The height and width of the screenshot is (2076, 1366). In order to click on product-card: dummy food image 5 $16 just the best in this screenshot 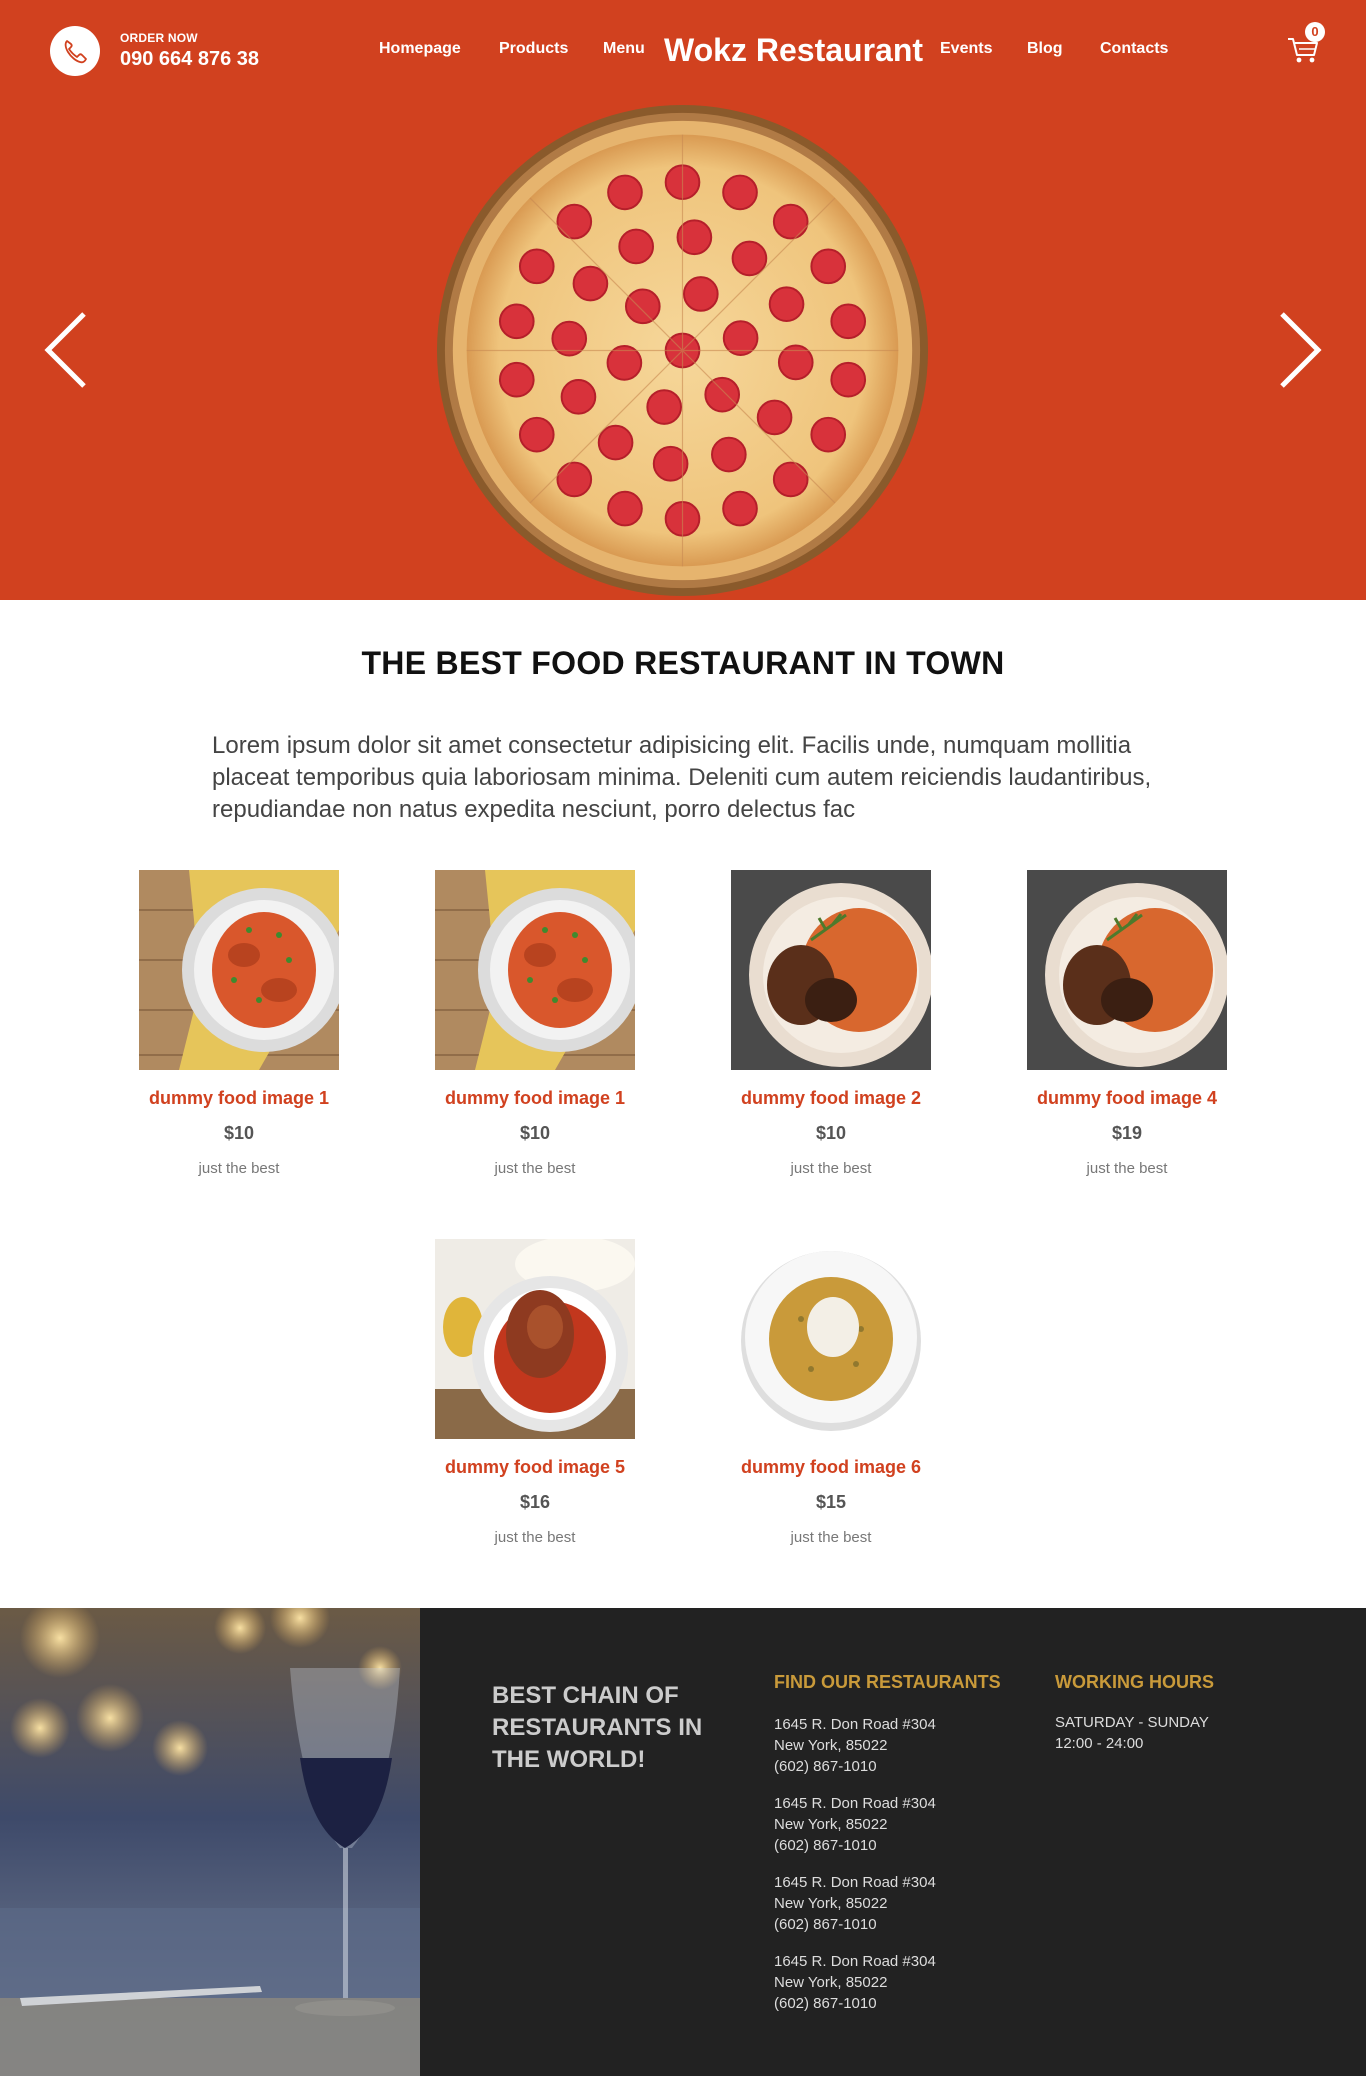, I will do `click(535, 1392)`.